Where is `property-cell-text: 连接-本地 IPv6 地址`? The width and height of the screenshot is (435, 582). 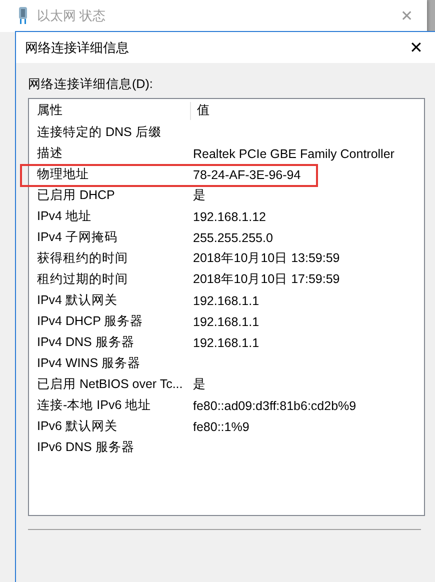
property-cell-text: 连接-本地 IPv6 地址 is located at coordinates (94, 405).